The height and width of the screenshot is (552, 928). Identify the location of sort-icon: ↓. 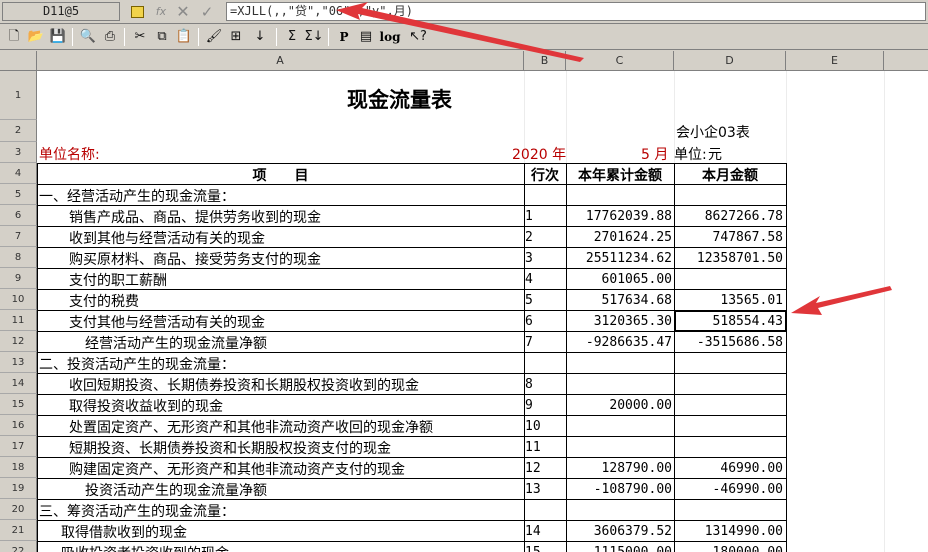
(260, 37).